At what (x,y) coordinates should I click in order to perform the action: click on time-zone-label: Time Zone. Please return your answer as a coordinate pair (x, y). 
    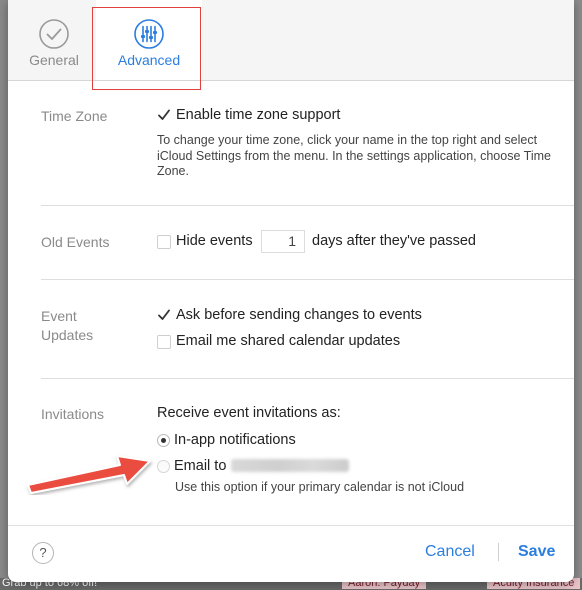
    Looking at the image, I should click on (74, 116).